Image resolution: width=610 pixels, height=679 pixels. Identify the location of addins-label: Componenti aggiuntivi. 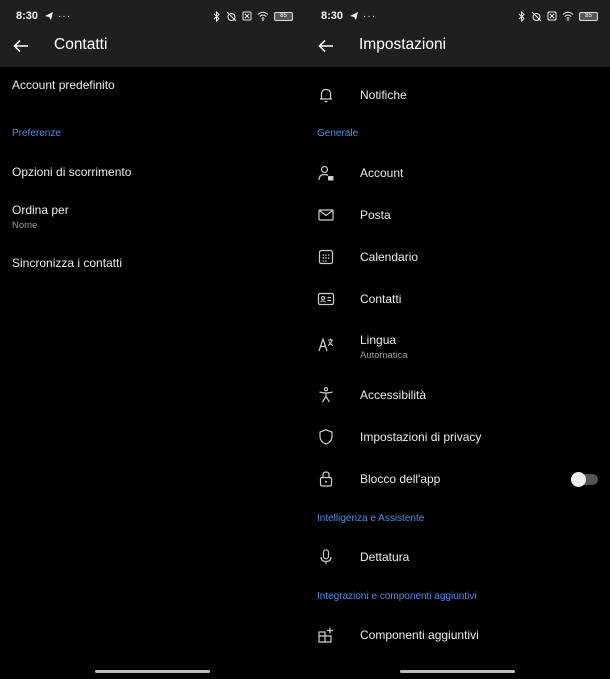
(419, 635).